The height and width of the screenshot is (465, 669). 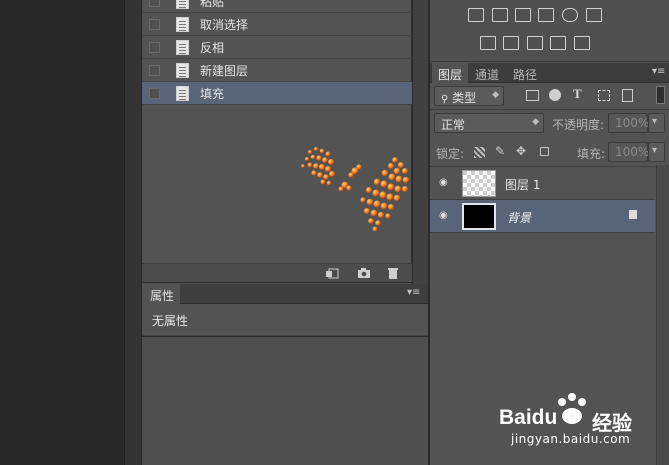 I want to click on lock-position-icon: ✥, so click(x=521, y=151).